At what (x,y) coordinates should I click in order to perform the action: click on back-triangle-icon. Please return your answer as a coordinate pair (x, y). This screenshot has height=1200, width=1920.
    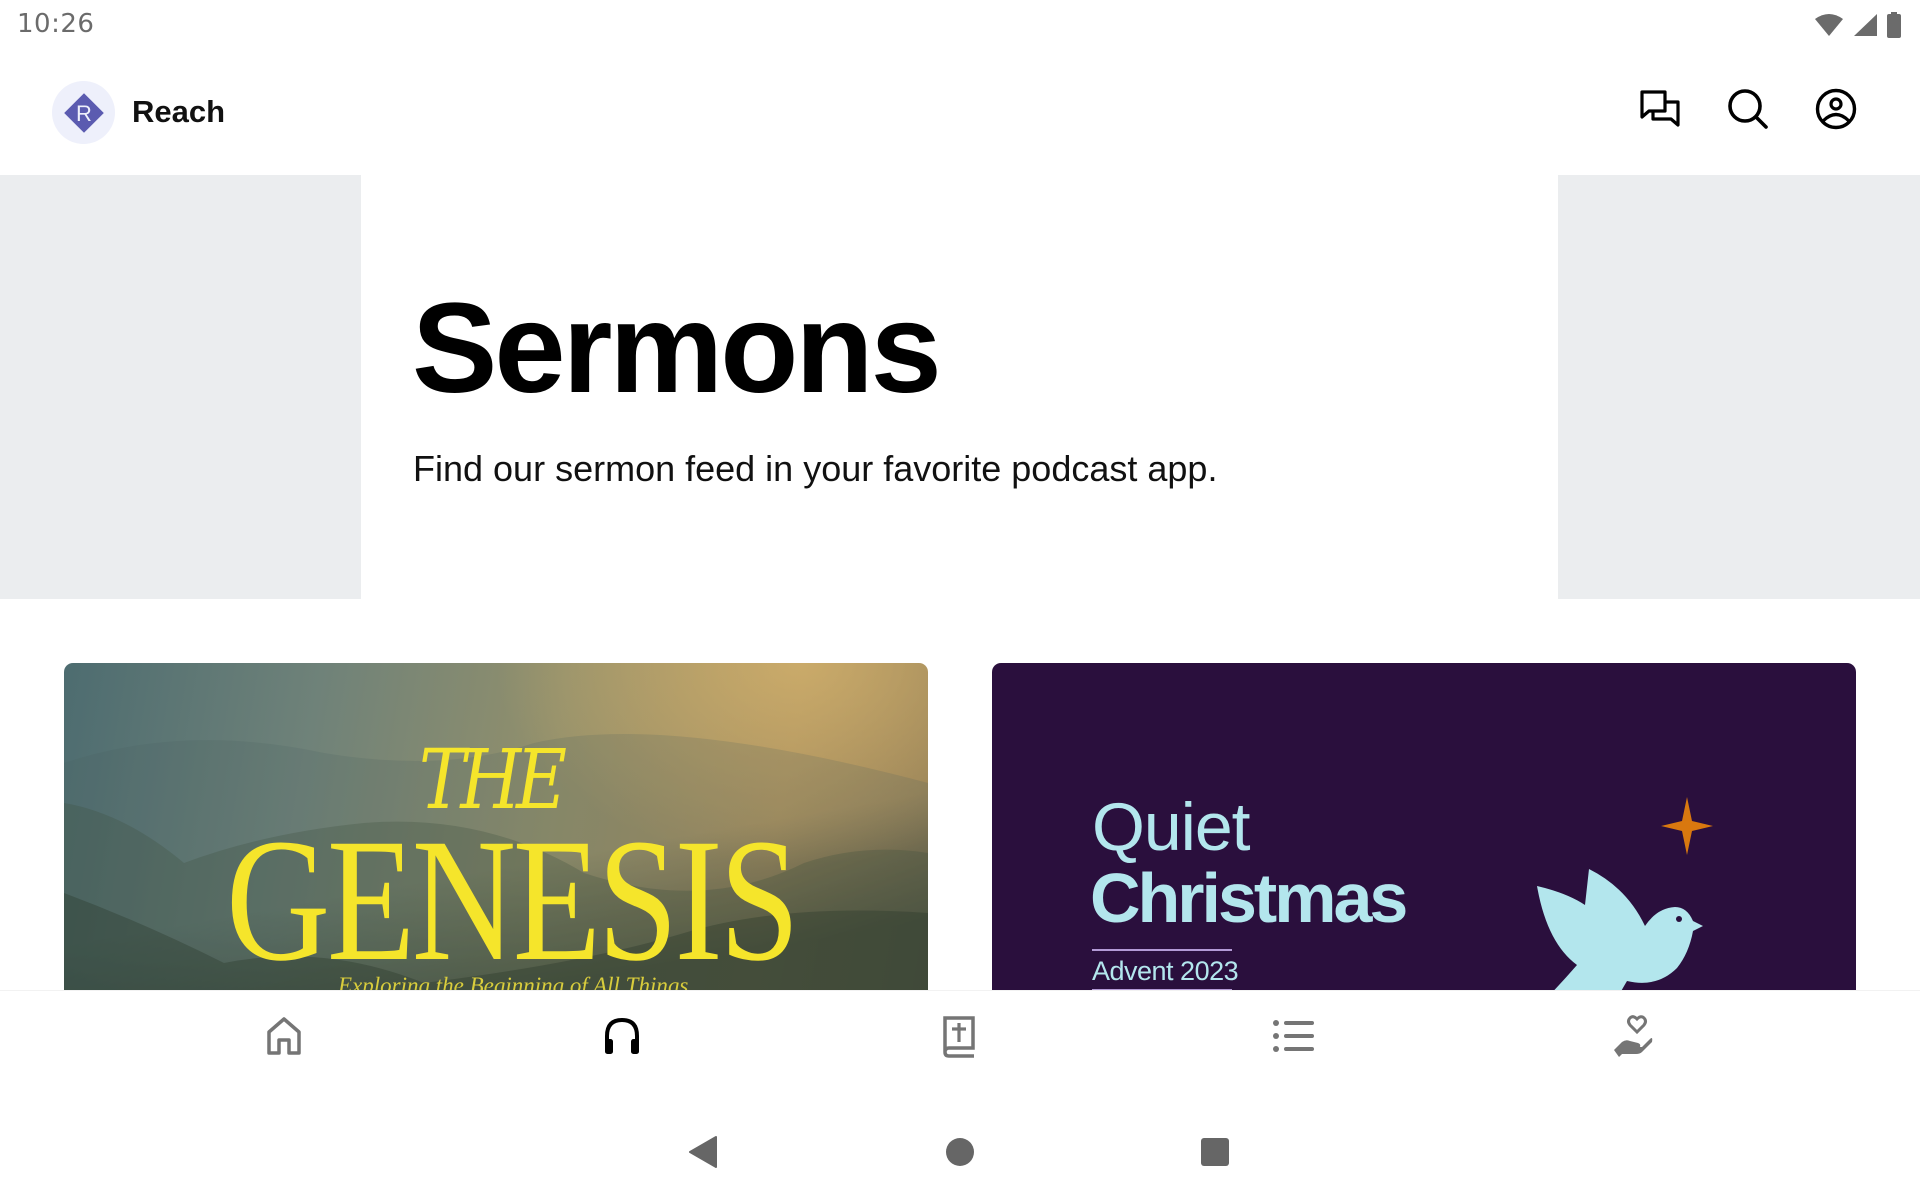
    Looking at the image, I should click on (703, 1152).